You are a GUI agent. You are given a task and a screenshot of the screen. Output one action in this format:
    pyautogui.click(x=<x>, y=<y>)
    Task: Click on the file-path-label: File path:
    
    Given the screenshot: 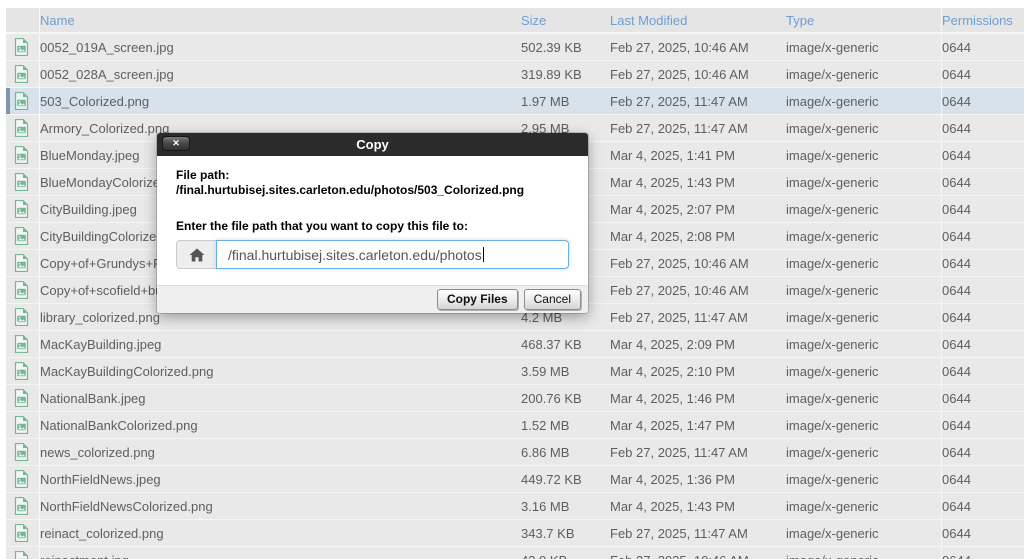 What is the action you would take?
    pyautogui.click(x=203, y=175)
    